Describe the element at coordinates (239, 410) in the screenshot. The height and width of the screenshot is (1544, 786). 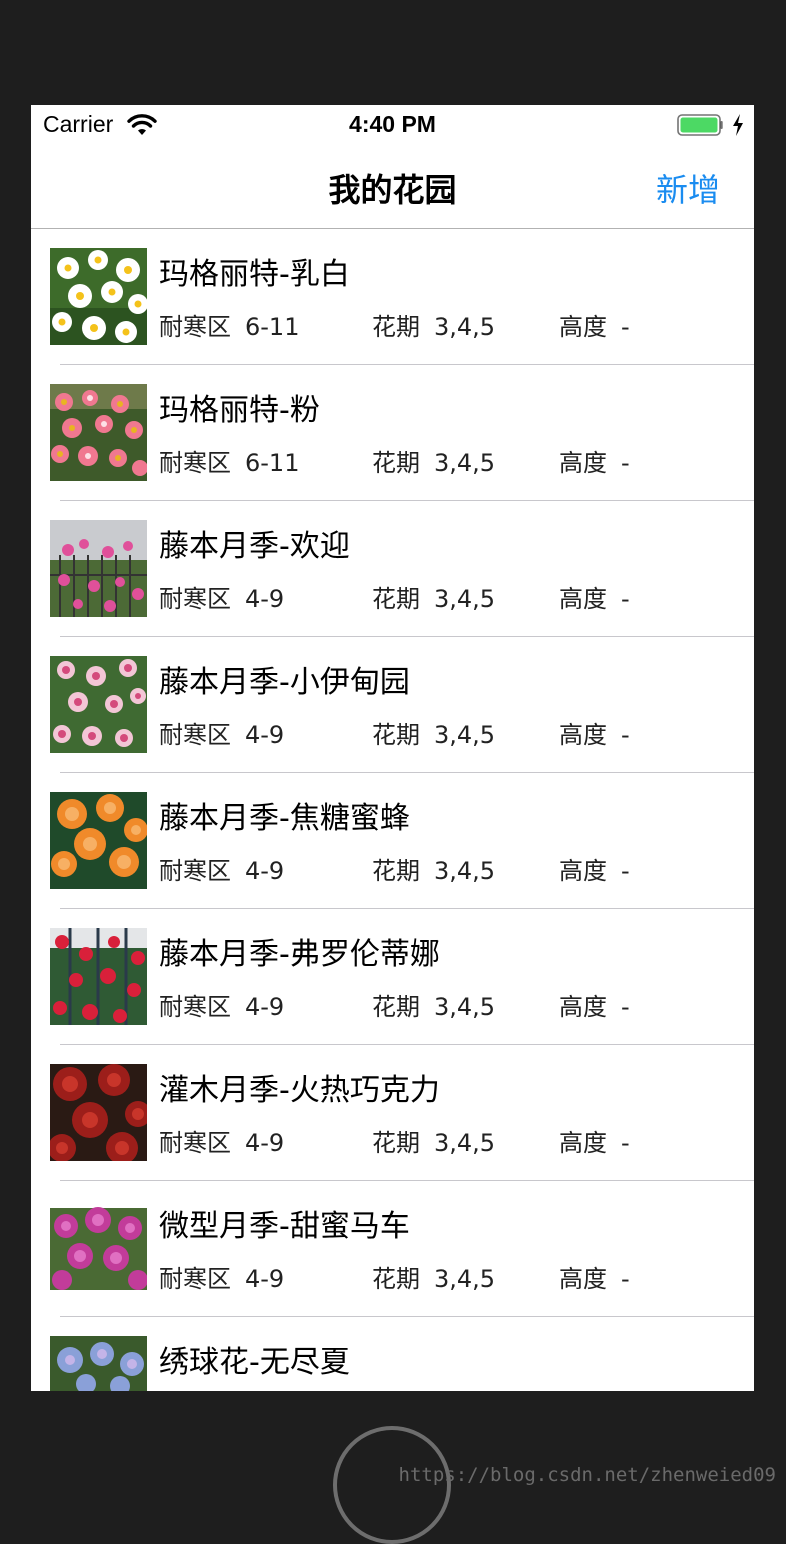
I see `plant-name: 玛格丽特-粉` at that location.